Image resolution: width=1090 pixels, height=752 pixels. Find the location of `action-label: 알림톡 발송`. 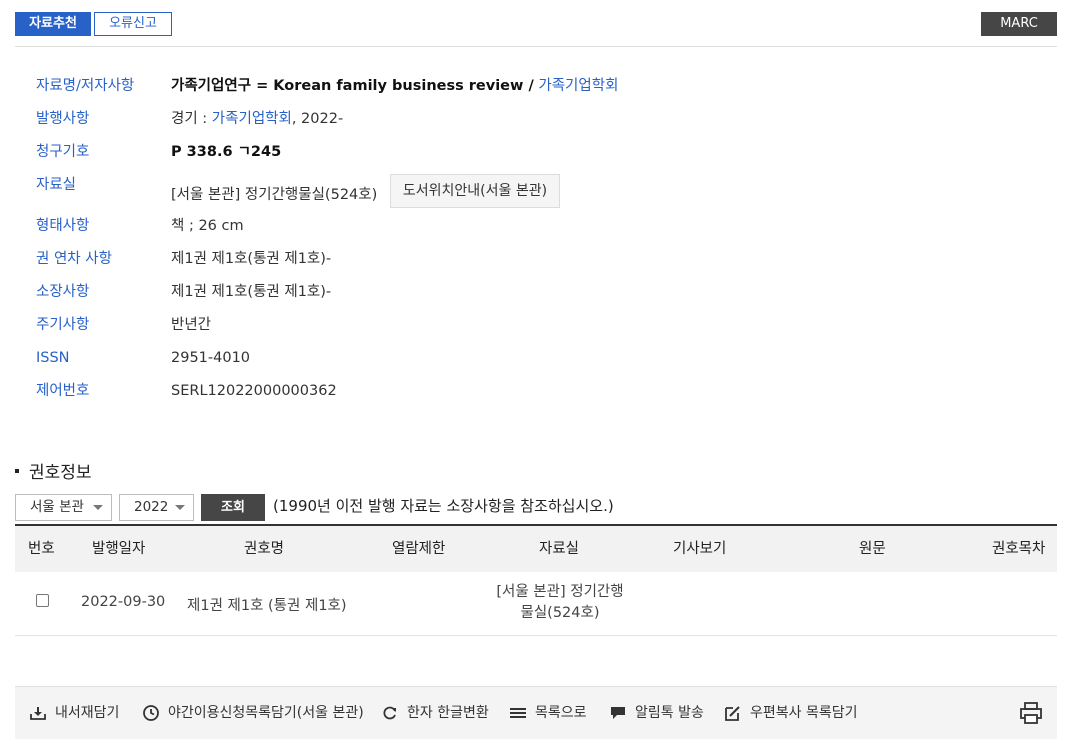

action-label: 알림톡 발송 is located at coordinates (669, 713).